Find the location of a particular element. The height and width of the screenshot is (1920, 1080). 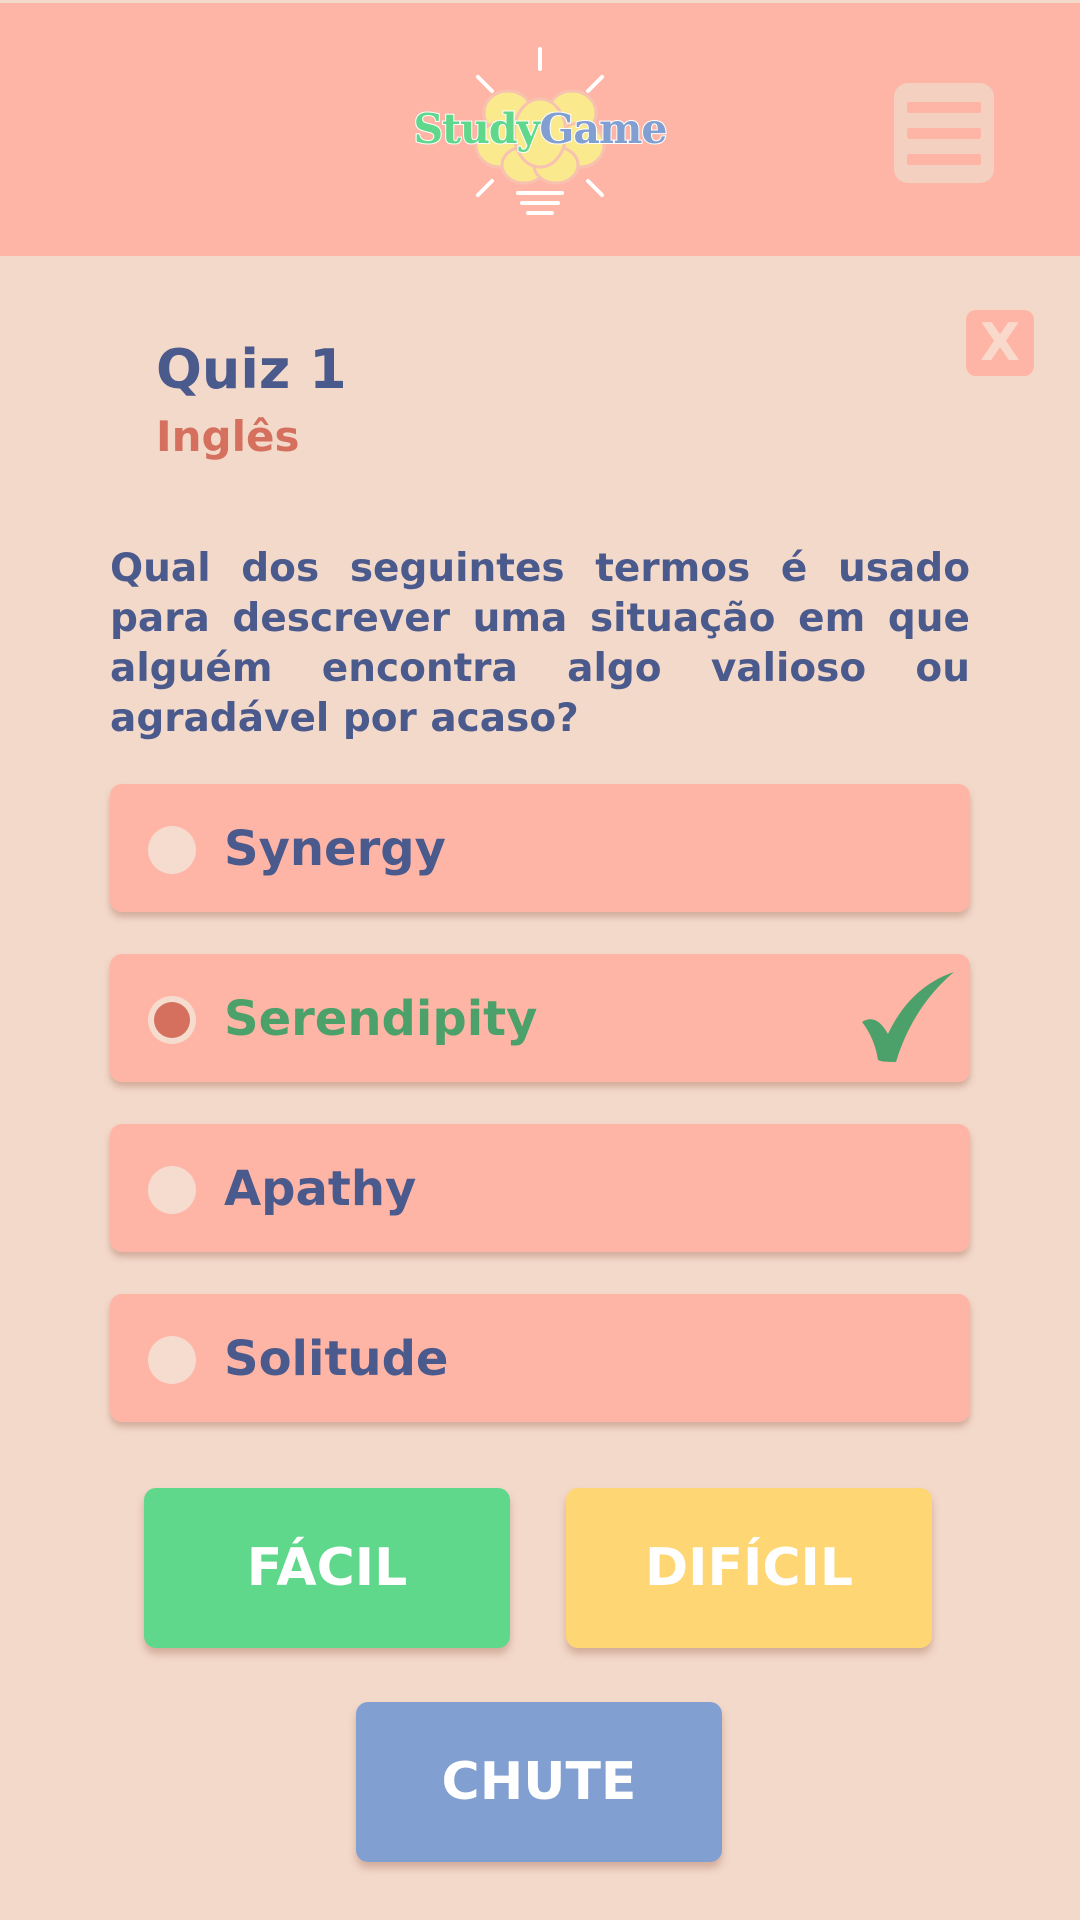

guess-button: CHUTE is located at coordinates (539, 1782).